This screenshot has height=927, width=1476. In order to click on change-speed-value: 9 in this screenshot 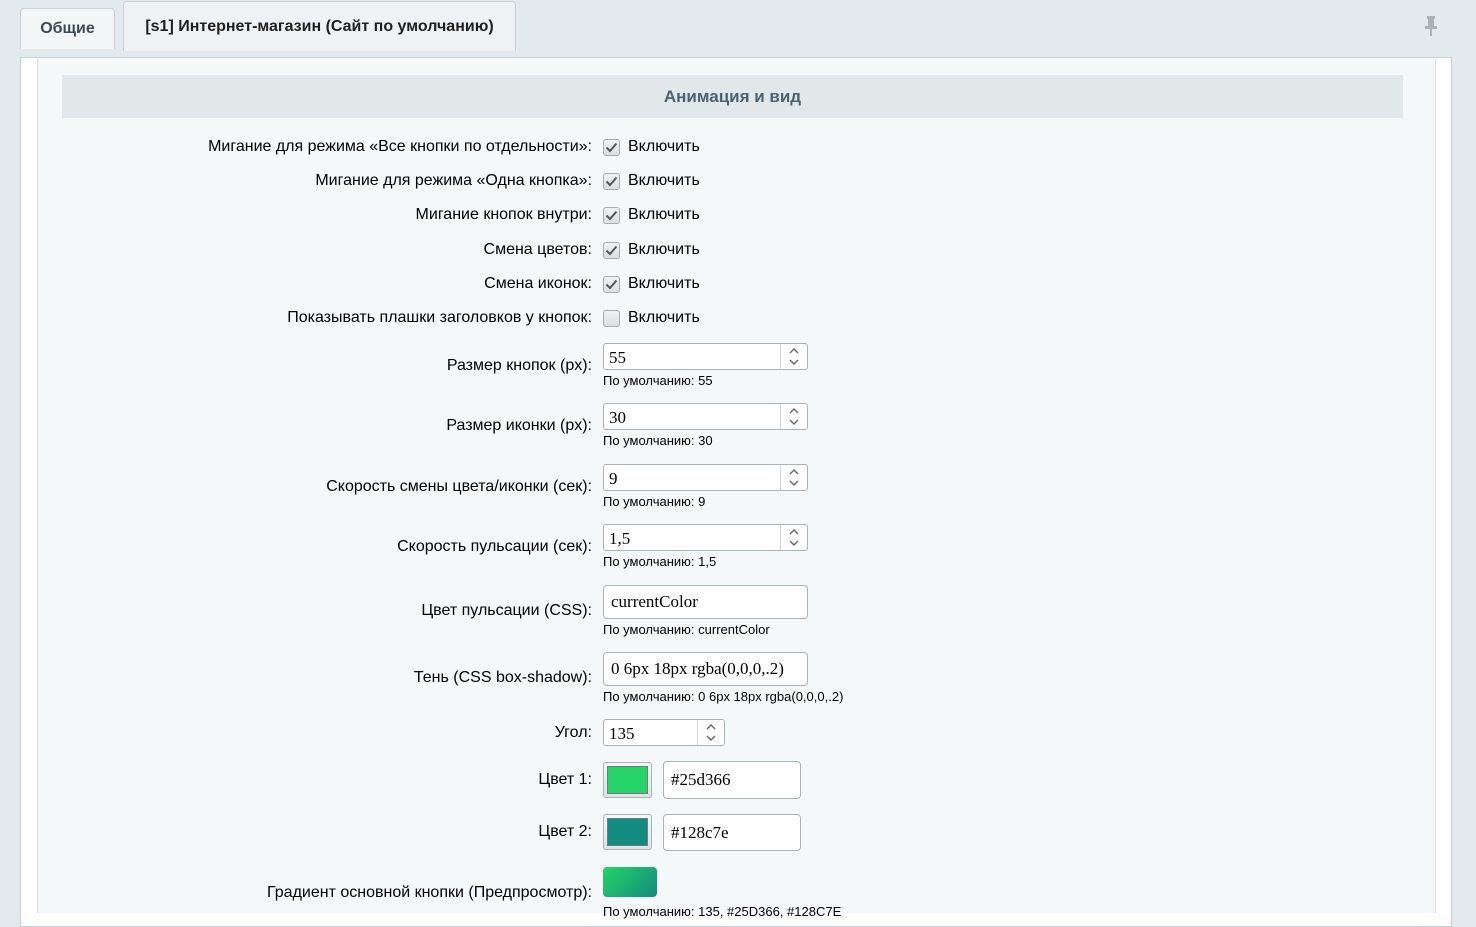, I will do `click(613, 478)`.